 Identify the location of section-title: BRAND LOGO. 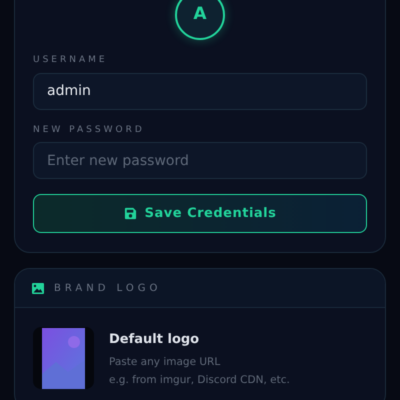
(108, 289).